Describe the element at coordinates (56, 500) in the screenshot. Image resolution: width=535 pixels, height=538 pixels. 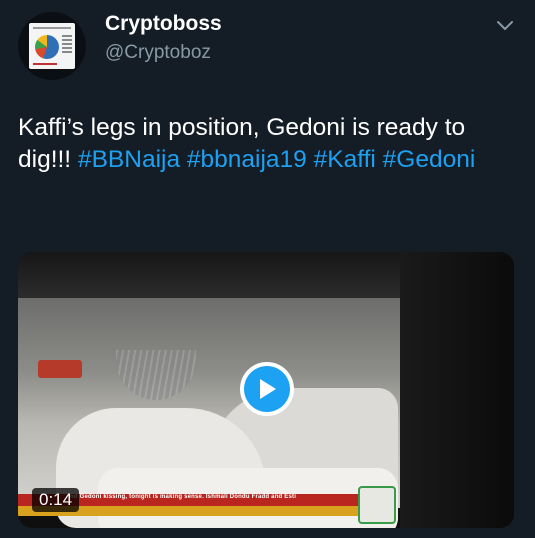
I see `video-duration: 0:14` at that location.